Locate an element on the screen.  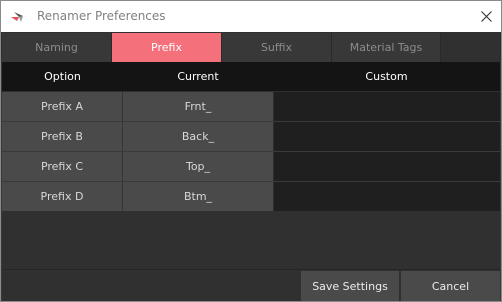
close-icon is located at coordinates (486, 16).